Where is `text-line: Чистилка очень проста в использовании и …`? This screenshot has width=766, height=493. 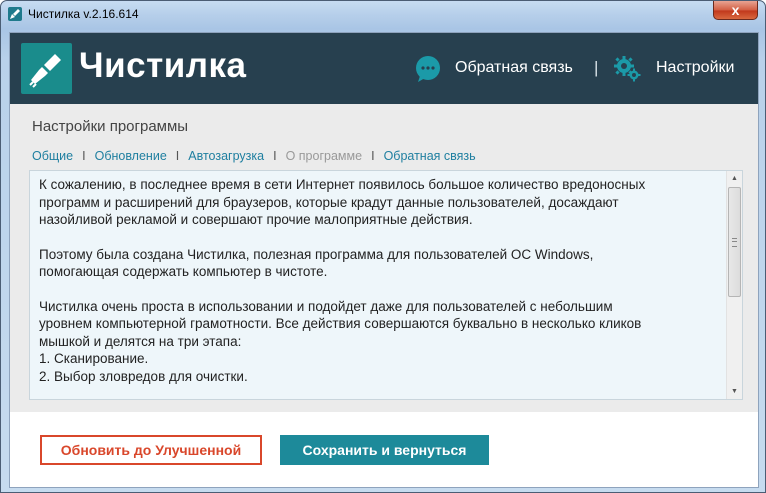
text-line: Чистилка очень проста в использовании и … is located at coordinates (326, 306).